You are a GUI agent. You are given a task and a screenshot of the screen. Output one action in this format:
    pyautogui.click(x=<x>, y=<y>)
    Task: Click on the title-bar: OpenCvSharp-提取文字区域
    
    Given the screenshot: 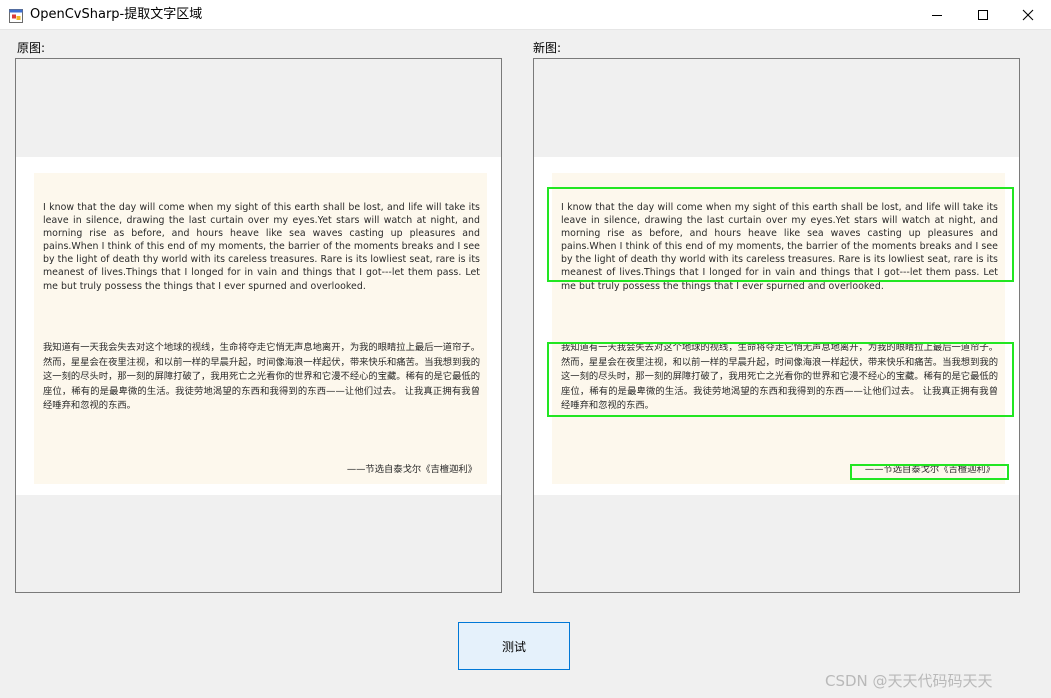 What is the action you would take?
    pyautogui.click(x=525, y=15)
    